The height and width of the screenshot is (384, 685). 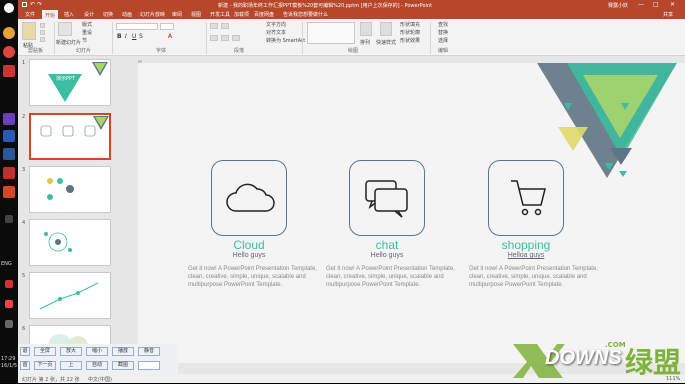 I want to click on share-button: 共享, so click(x=668, y=14).